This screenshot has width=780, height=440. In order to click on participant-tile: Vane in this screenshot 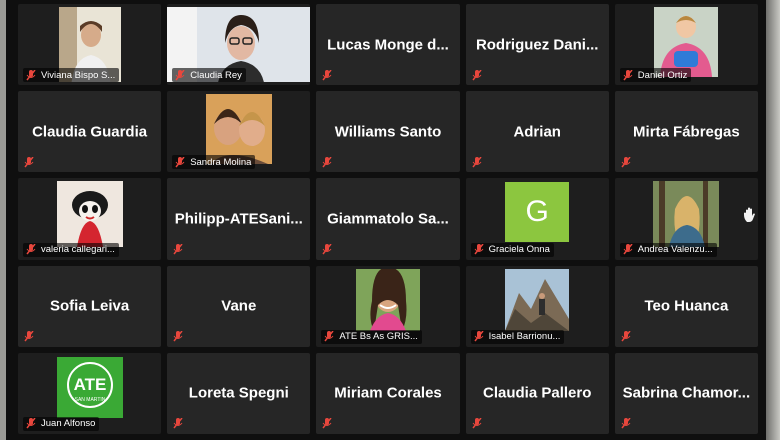, I will do `click(239, 306)`.